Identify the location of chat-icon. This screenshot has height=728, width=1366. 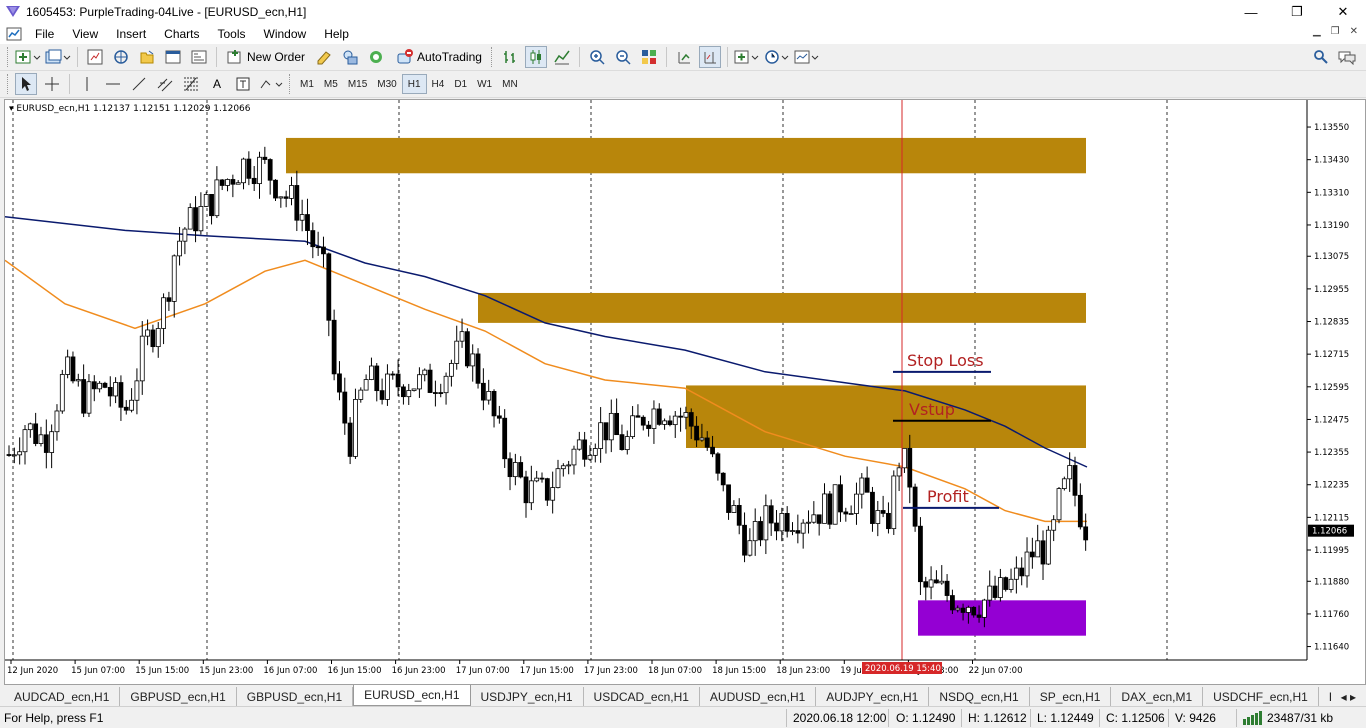
(1347, 57).